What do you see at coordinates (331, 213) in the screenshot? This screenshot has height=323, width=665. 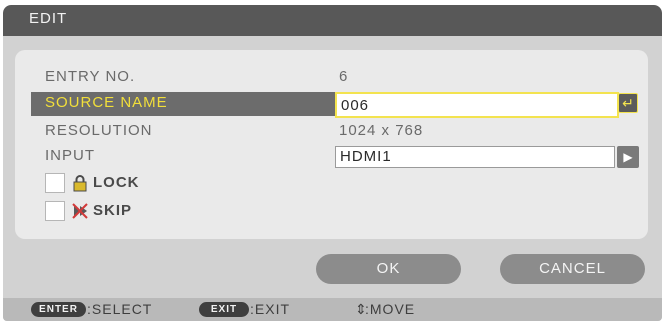 I see `skip-row: SKIP` at bounding box center [331, 213].